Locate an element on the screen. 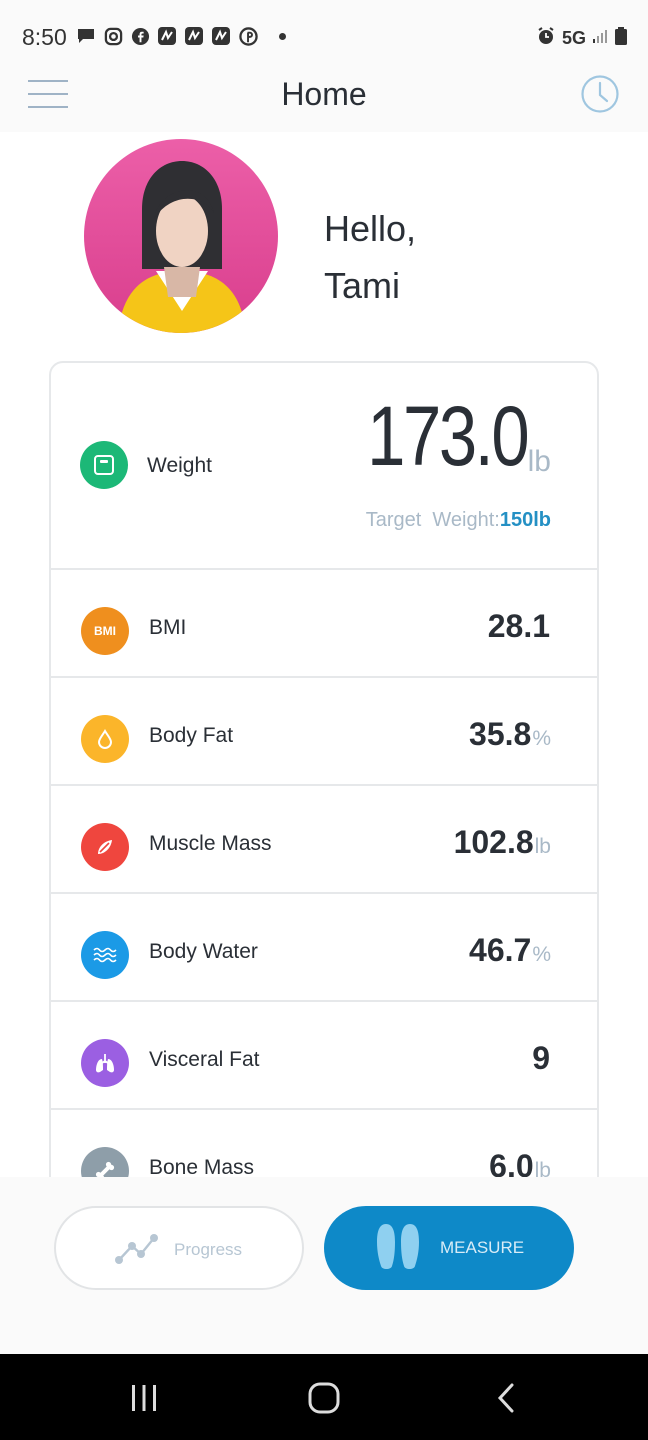 This screenshot has width=648, height=1440. weight-unit: lb is located at coordinates (539, 461).